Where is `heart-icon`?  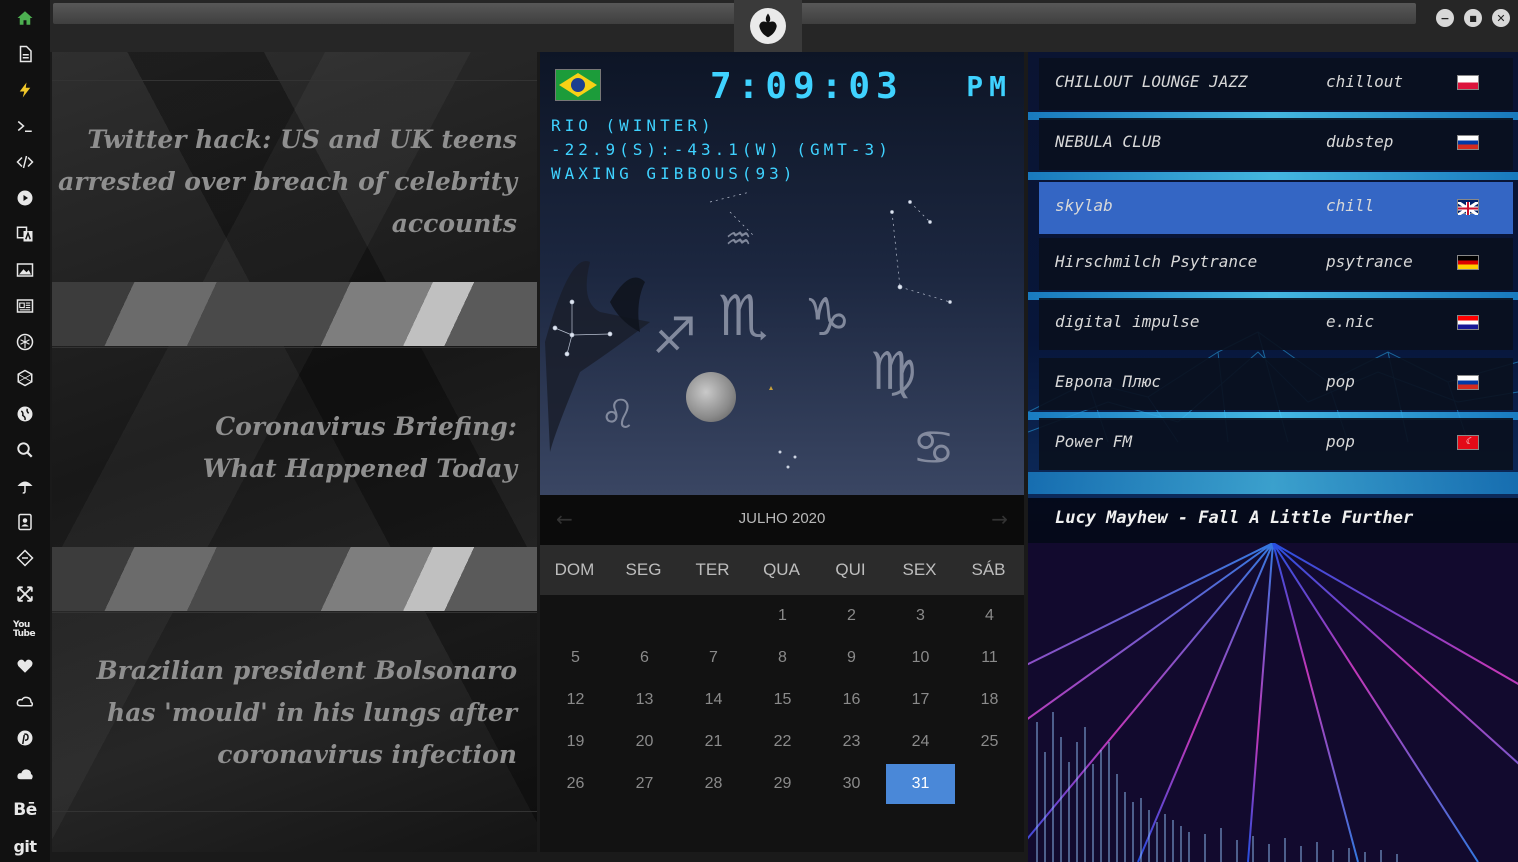
heart-icon is located at coordinates (25, 666).